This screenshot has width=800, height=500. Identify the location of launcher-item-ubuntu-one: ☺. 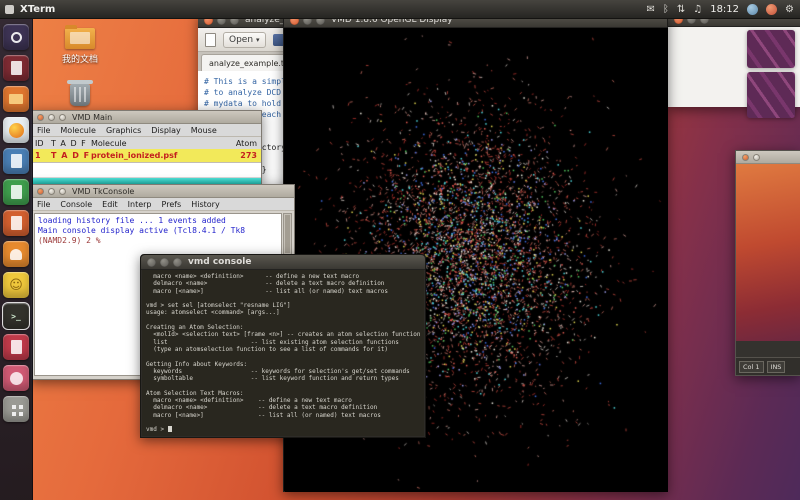
(16, 285).